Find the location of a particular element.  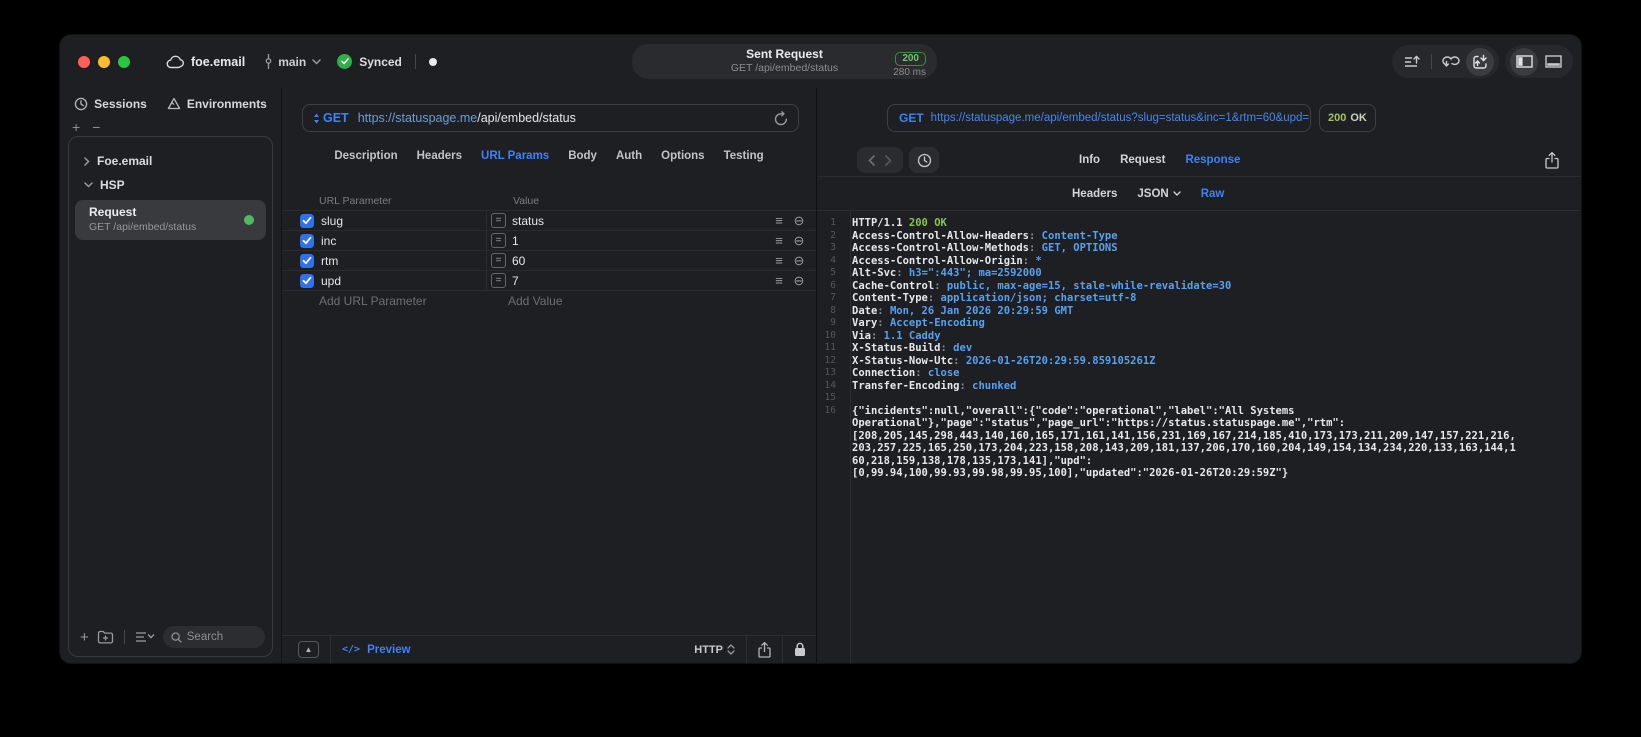

stepper-up-down-icon is located at coordinates (731, 649).